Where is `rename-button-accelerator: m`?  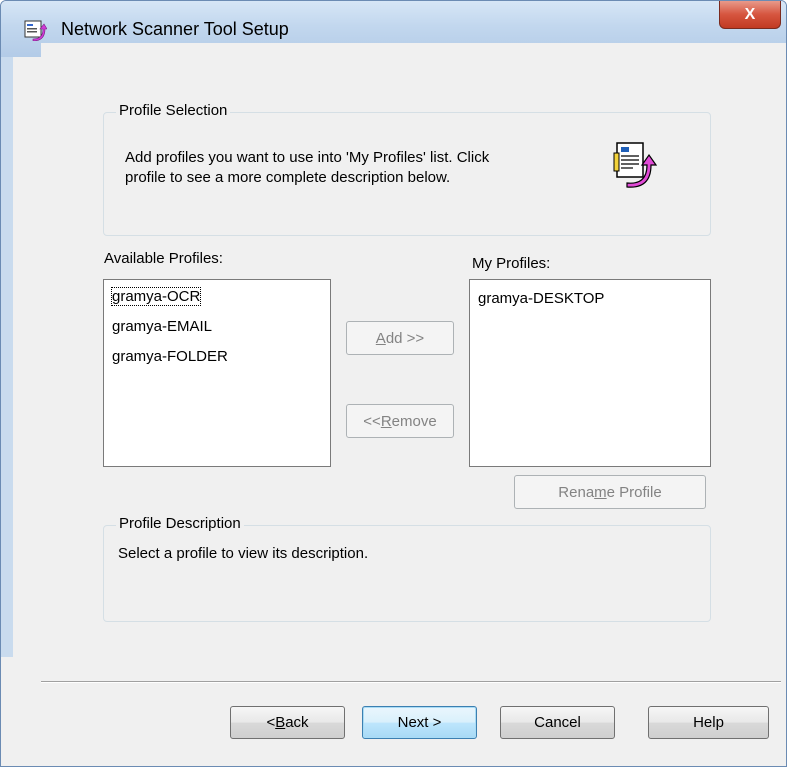 rename-button-accelerator: m is located at coordinates (600, 492).